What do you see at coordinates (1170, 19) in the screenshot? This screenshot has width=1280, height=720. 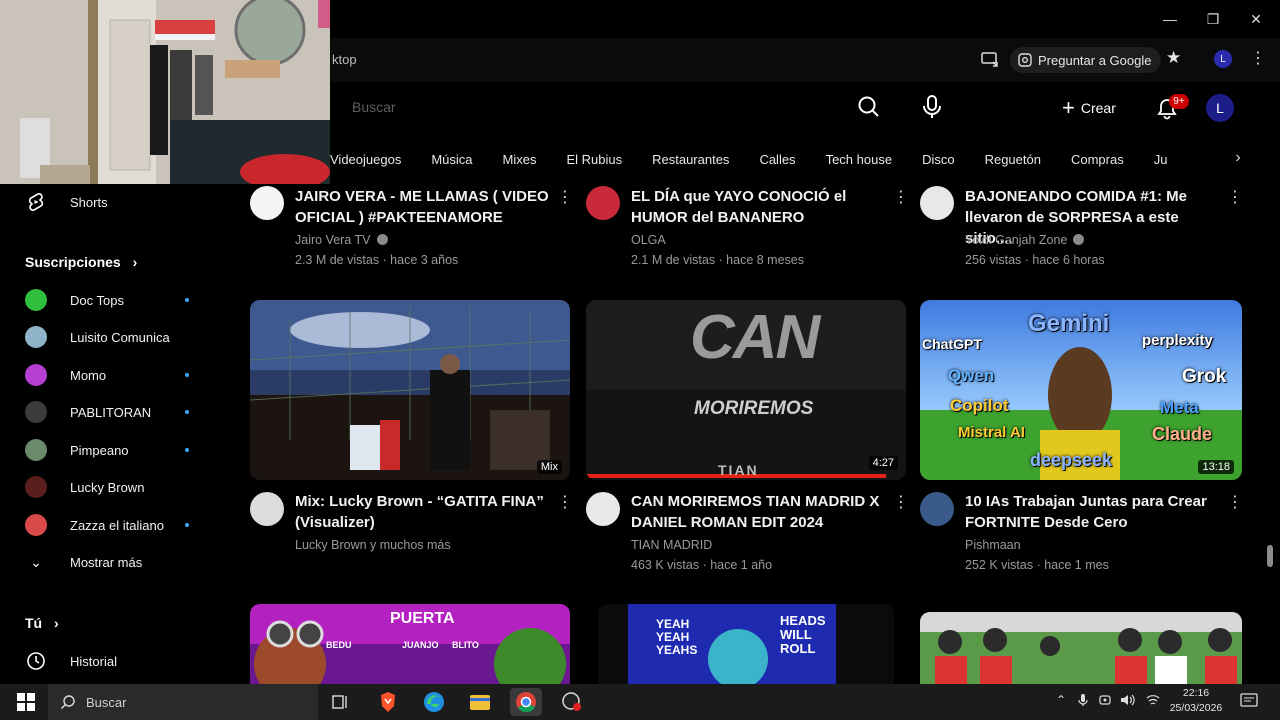 I see `minimize-button: —` at bounding box center [1170, 19].